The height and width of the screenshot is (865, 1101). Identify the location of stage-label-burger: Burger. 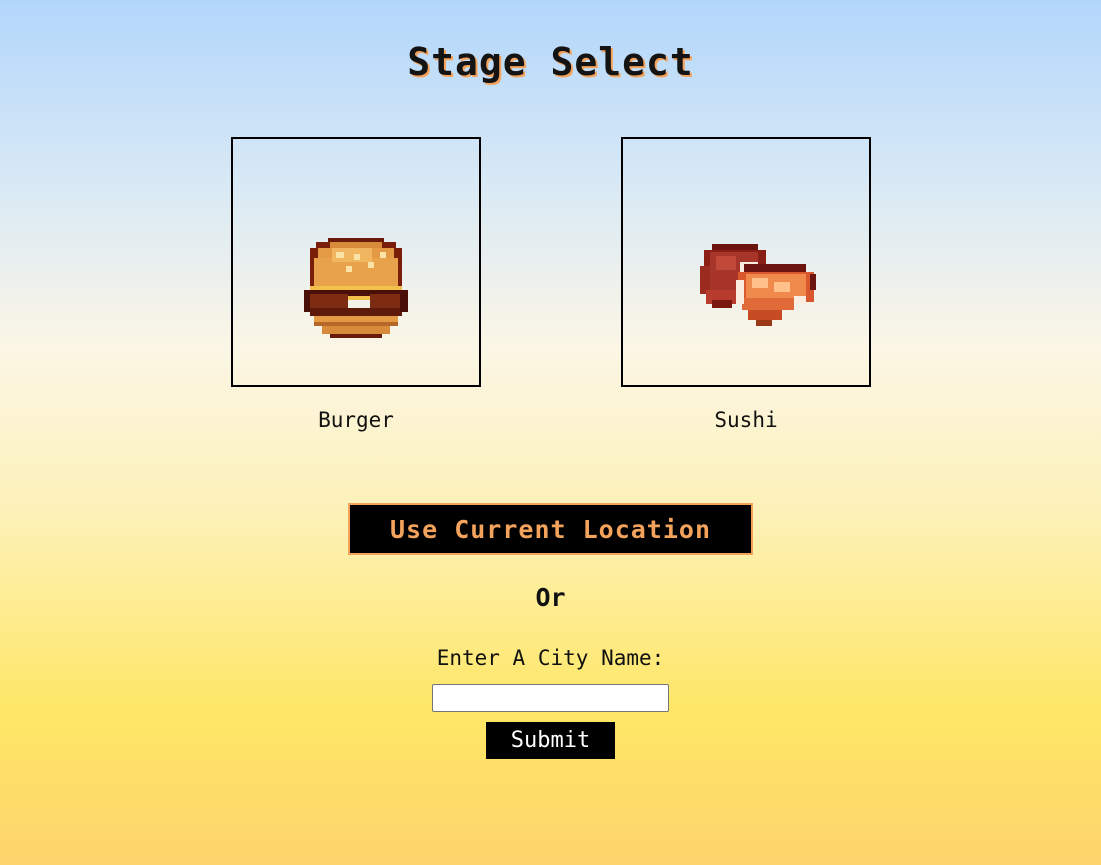
(356, 420).